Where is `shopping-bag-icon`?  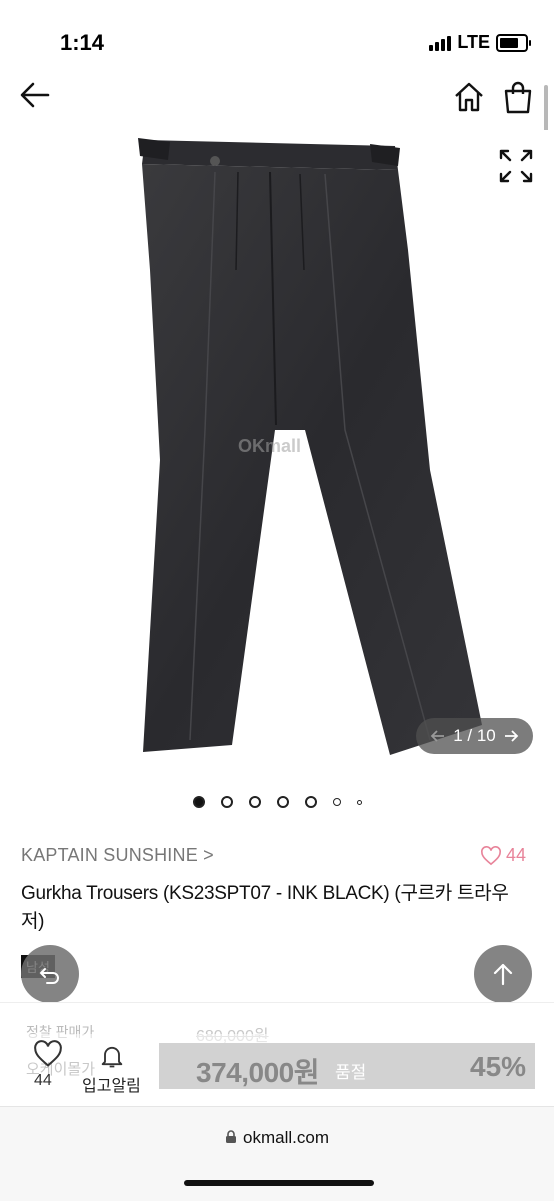 shopping-bag-icon is located at coordinates (518, 97).